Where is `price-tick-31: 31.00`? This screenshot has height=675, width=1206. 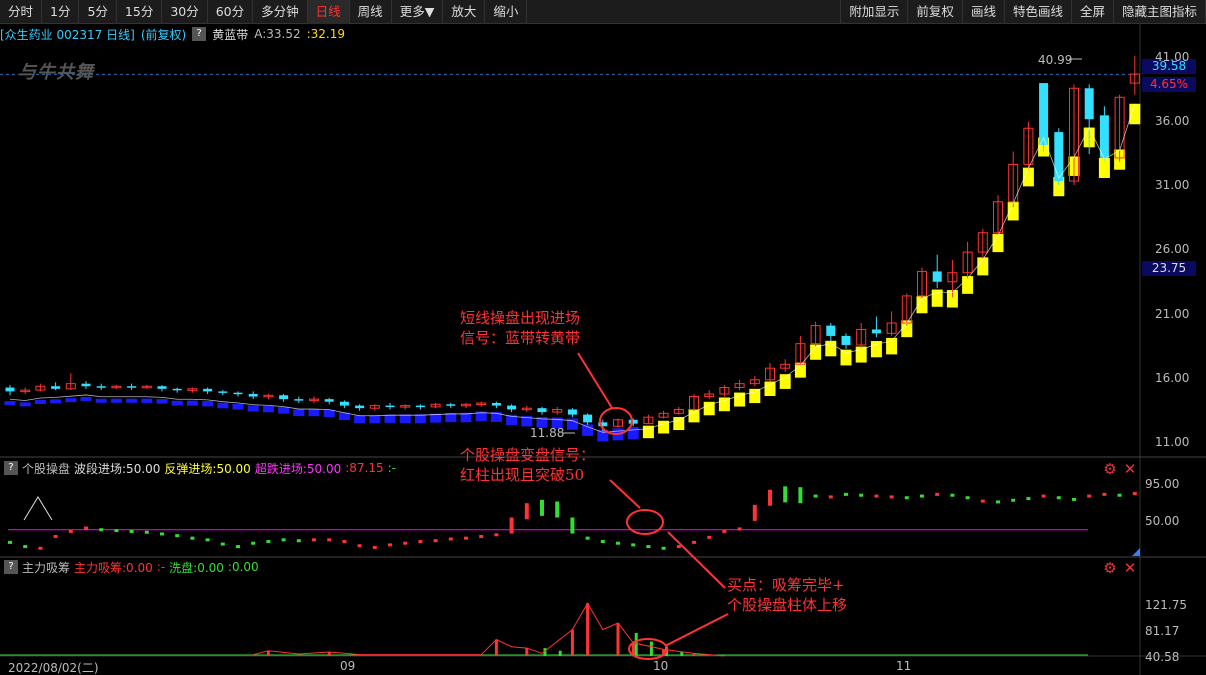 price-tick-31: 31.00 is located at coordinates (1172, 185).